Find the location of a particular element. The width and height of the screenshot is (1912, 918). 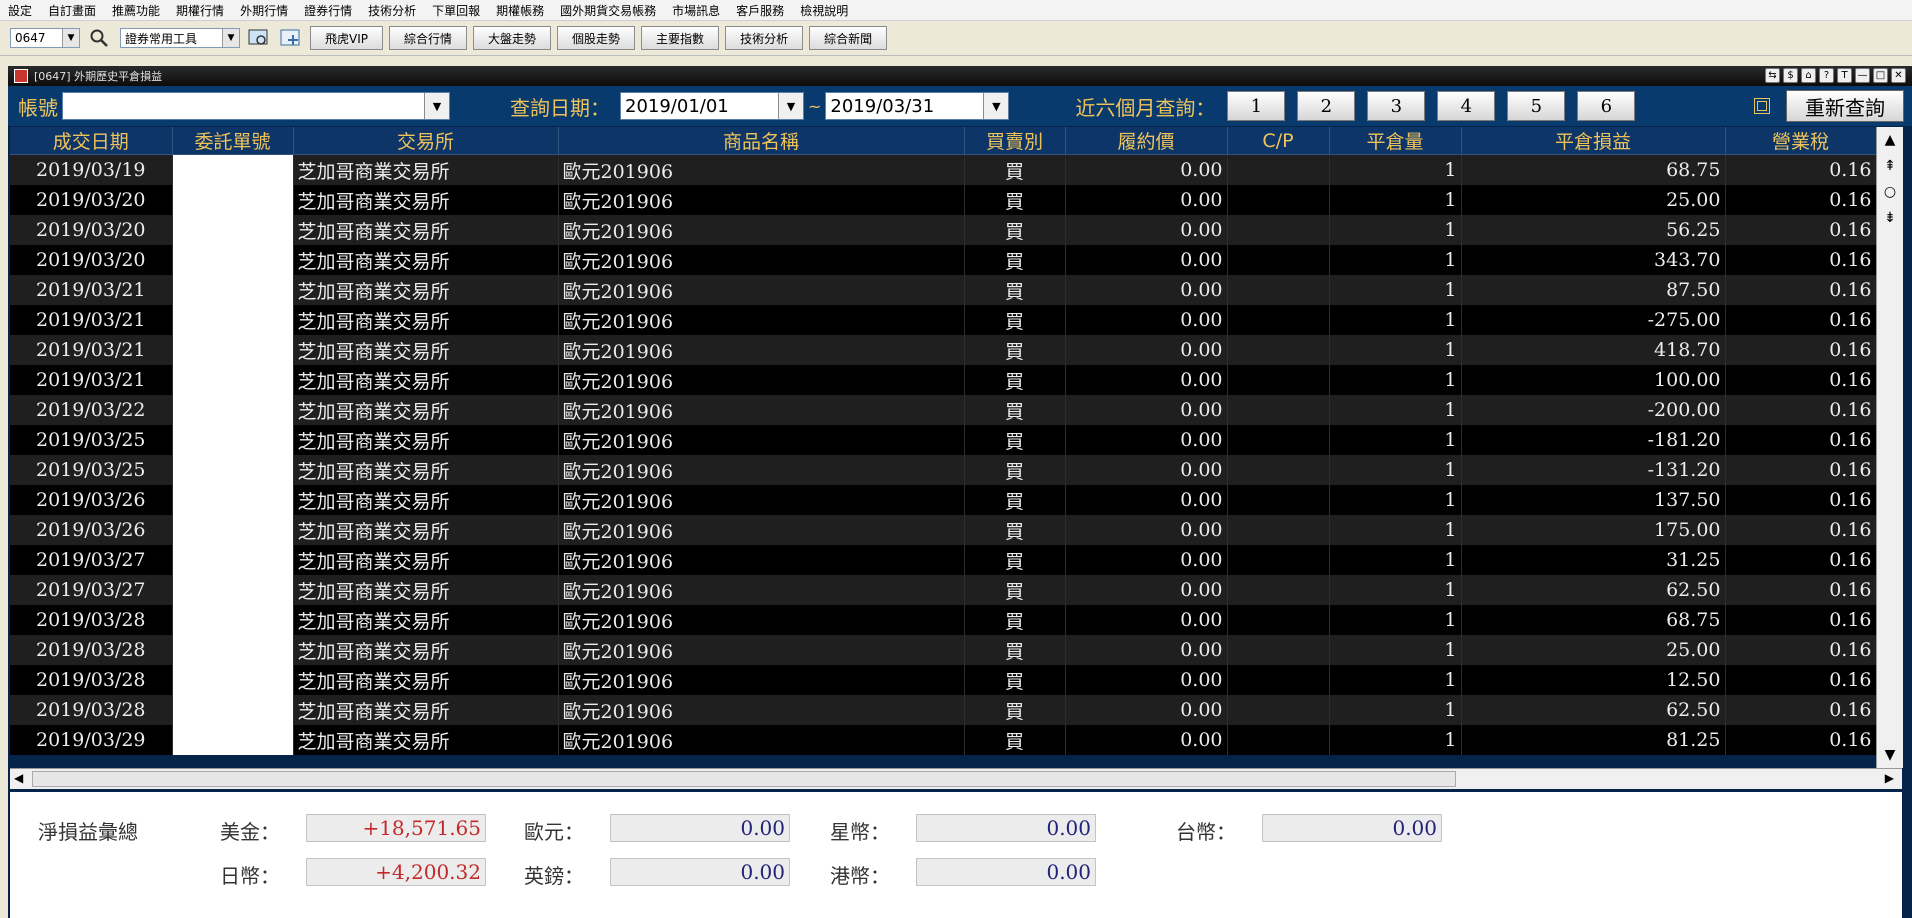

cell-product-name: 歐元201906 is located at coordinates (761, 650).